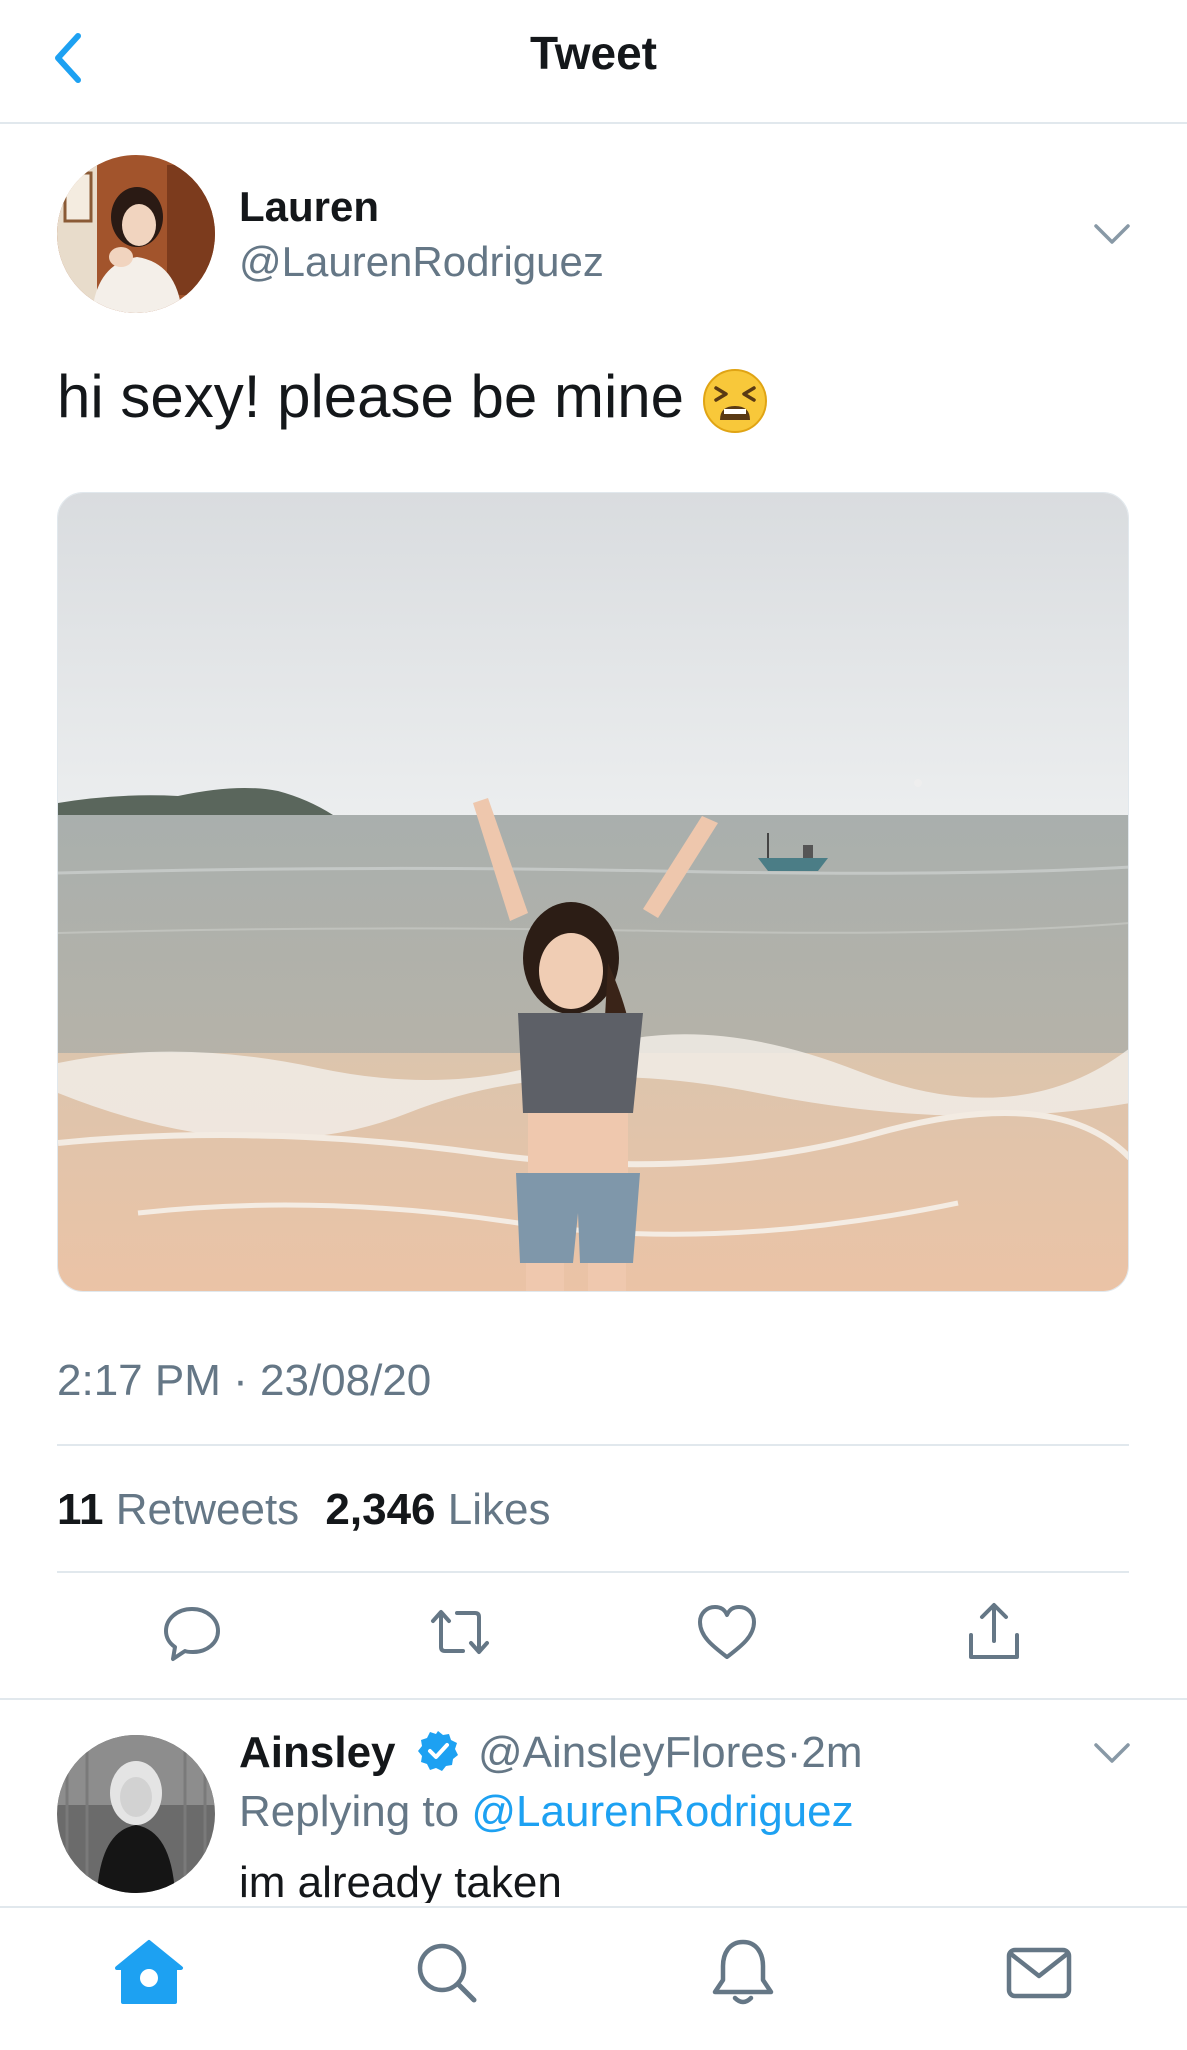  I want to click on like-button, so click(727, 1632).